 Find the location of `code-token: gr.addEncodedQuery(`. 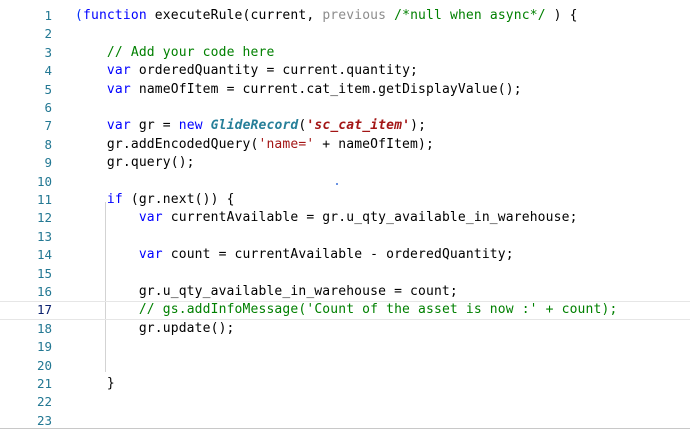

code-token: gr.addEncodedQuery( is located at coordinates (167, 144).